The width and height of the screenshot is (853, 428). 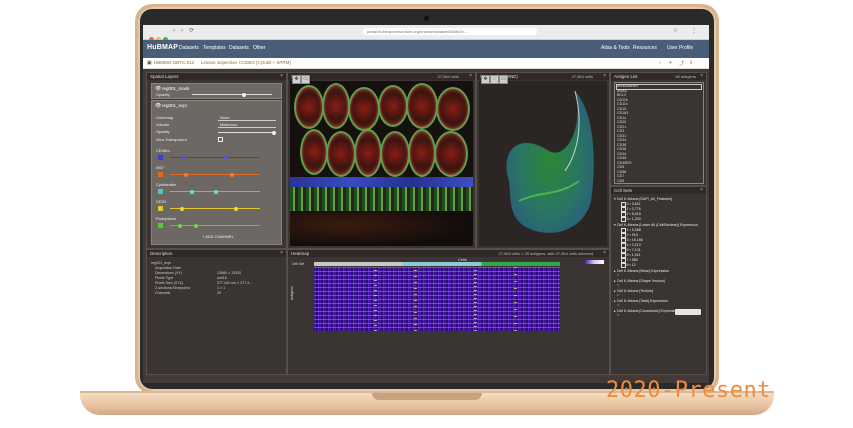 What do you see at coordinates (621, 140) in the screenshot?
I see `antigen-item: CD34` at bounding box center [621, 140].